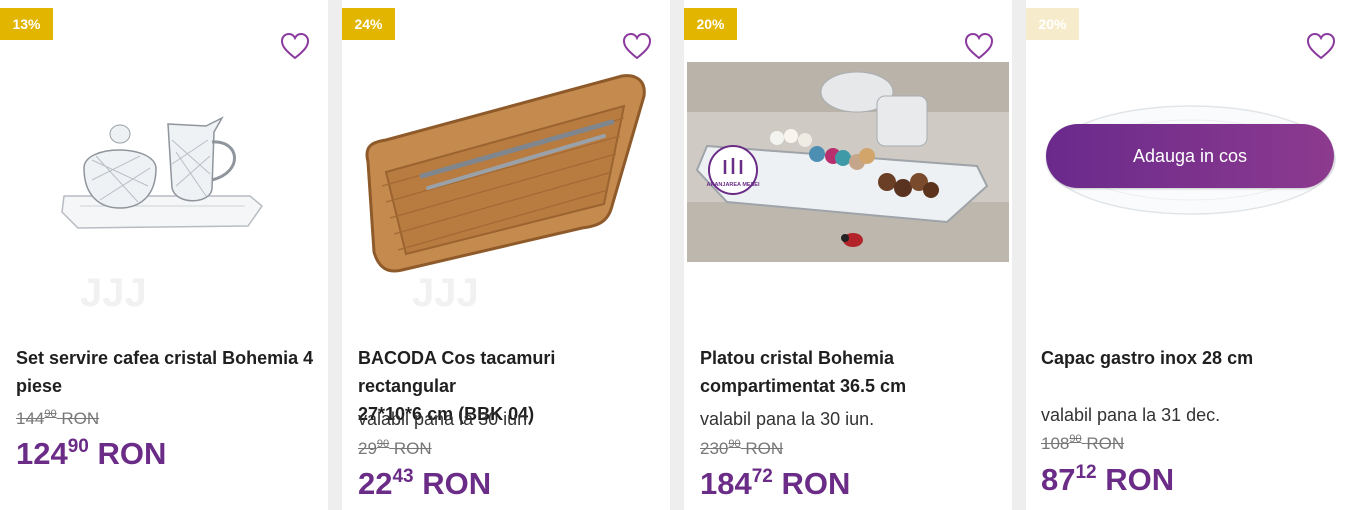 This screenshot has height=510, width=1346. Describe the element at coordinates (425, 483) in the screenshot. I see `current-price: 2243 RON` at that location.